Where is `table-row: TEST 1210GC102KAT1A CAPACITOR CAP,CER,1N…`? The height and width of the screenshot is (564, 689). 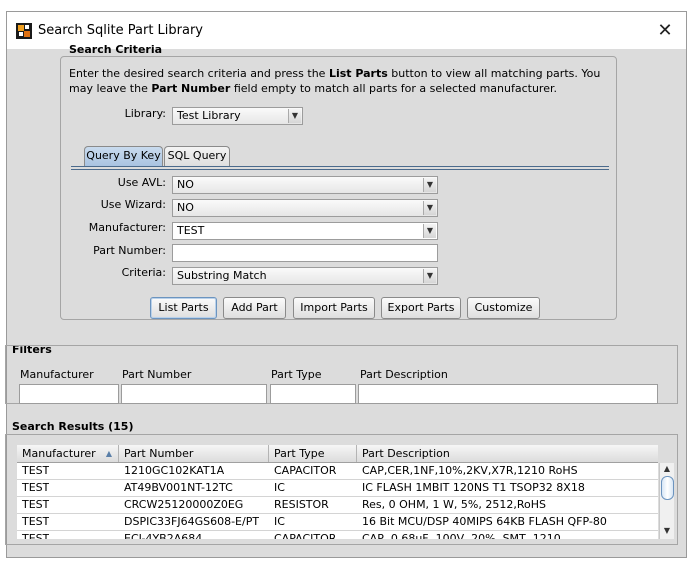 table-row: TEST 1210GC102KAT1A CAPACITOR CAP,CER,1N… is located at coordinates (337, 471).